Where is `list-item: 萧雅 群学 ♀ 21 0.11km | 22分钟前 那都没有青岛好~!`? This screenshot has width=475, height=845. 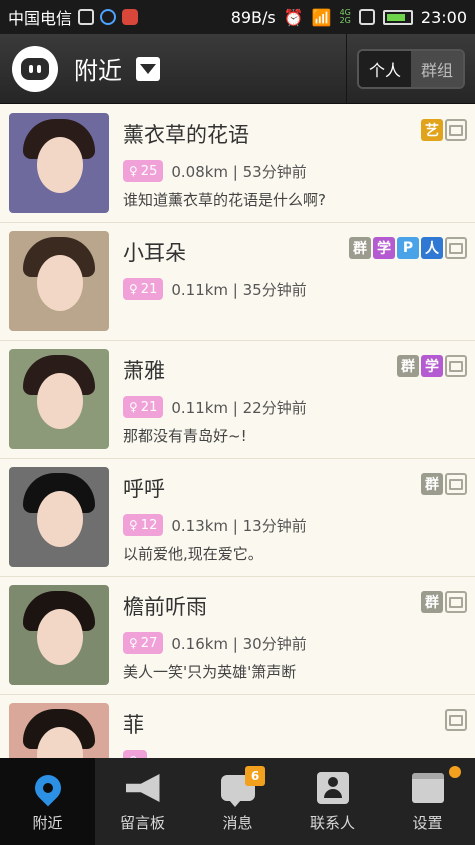
list-item: 萧雅 群学 ♀ 21 0.11km | 22分钟前 那都没有青岛好~! is located at coordinates (237, 400).